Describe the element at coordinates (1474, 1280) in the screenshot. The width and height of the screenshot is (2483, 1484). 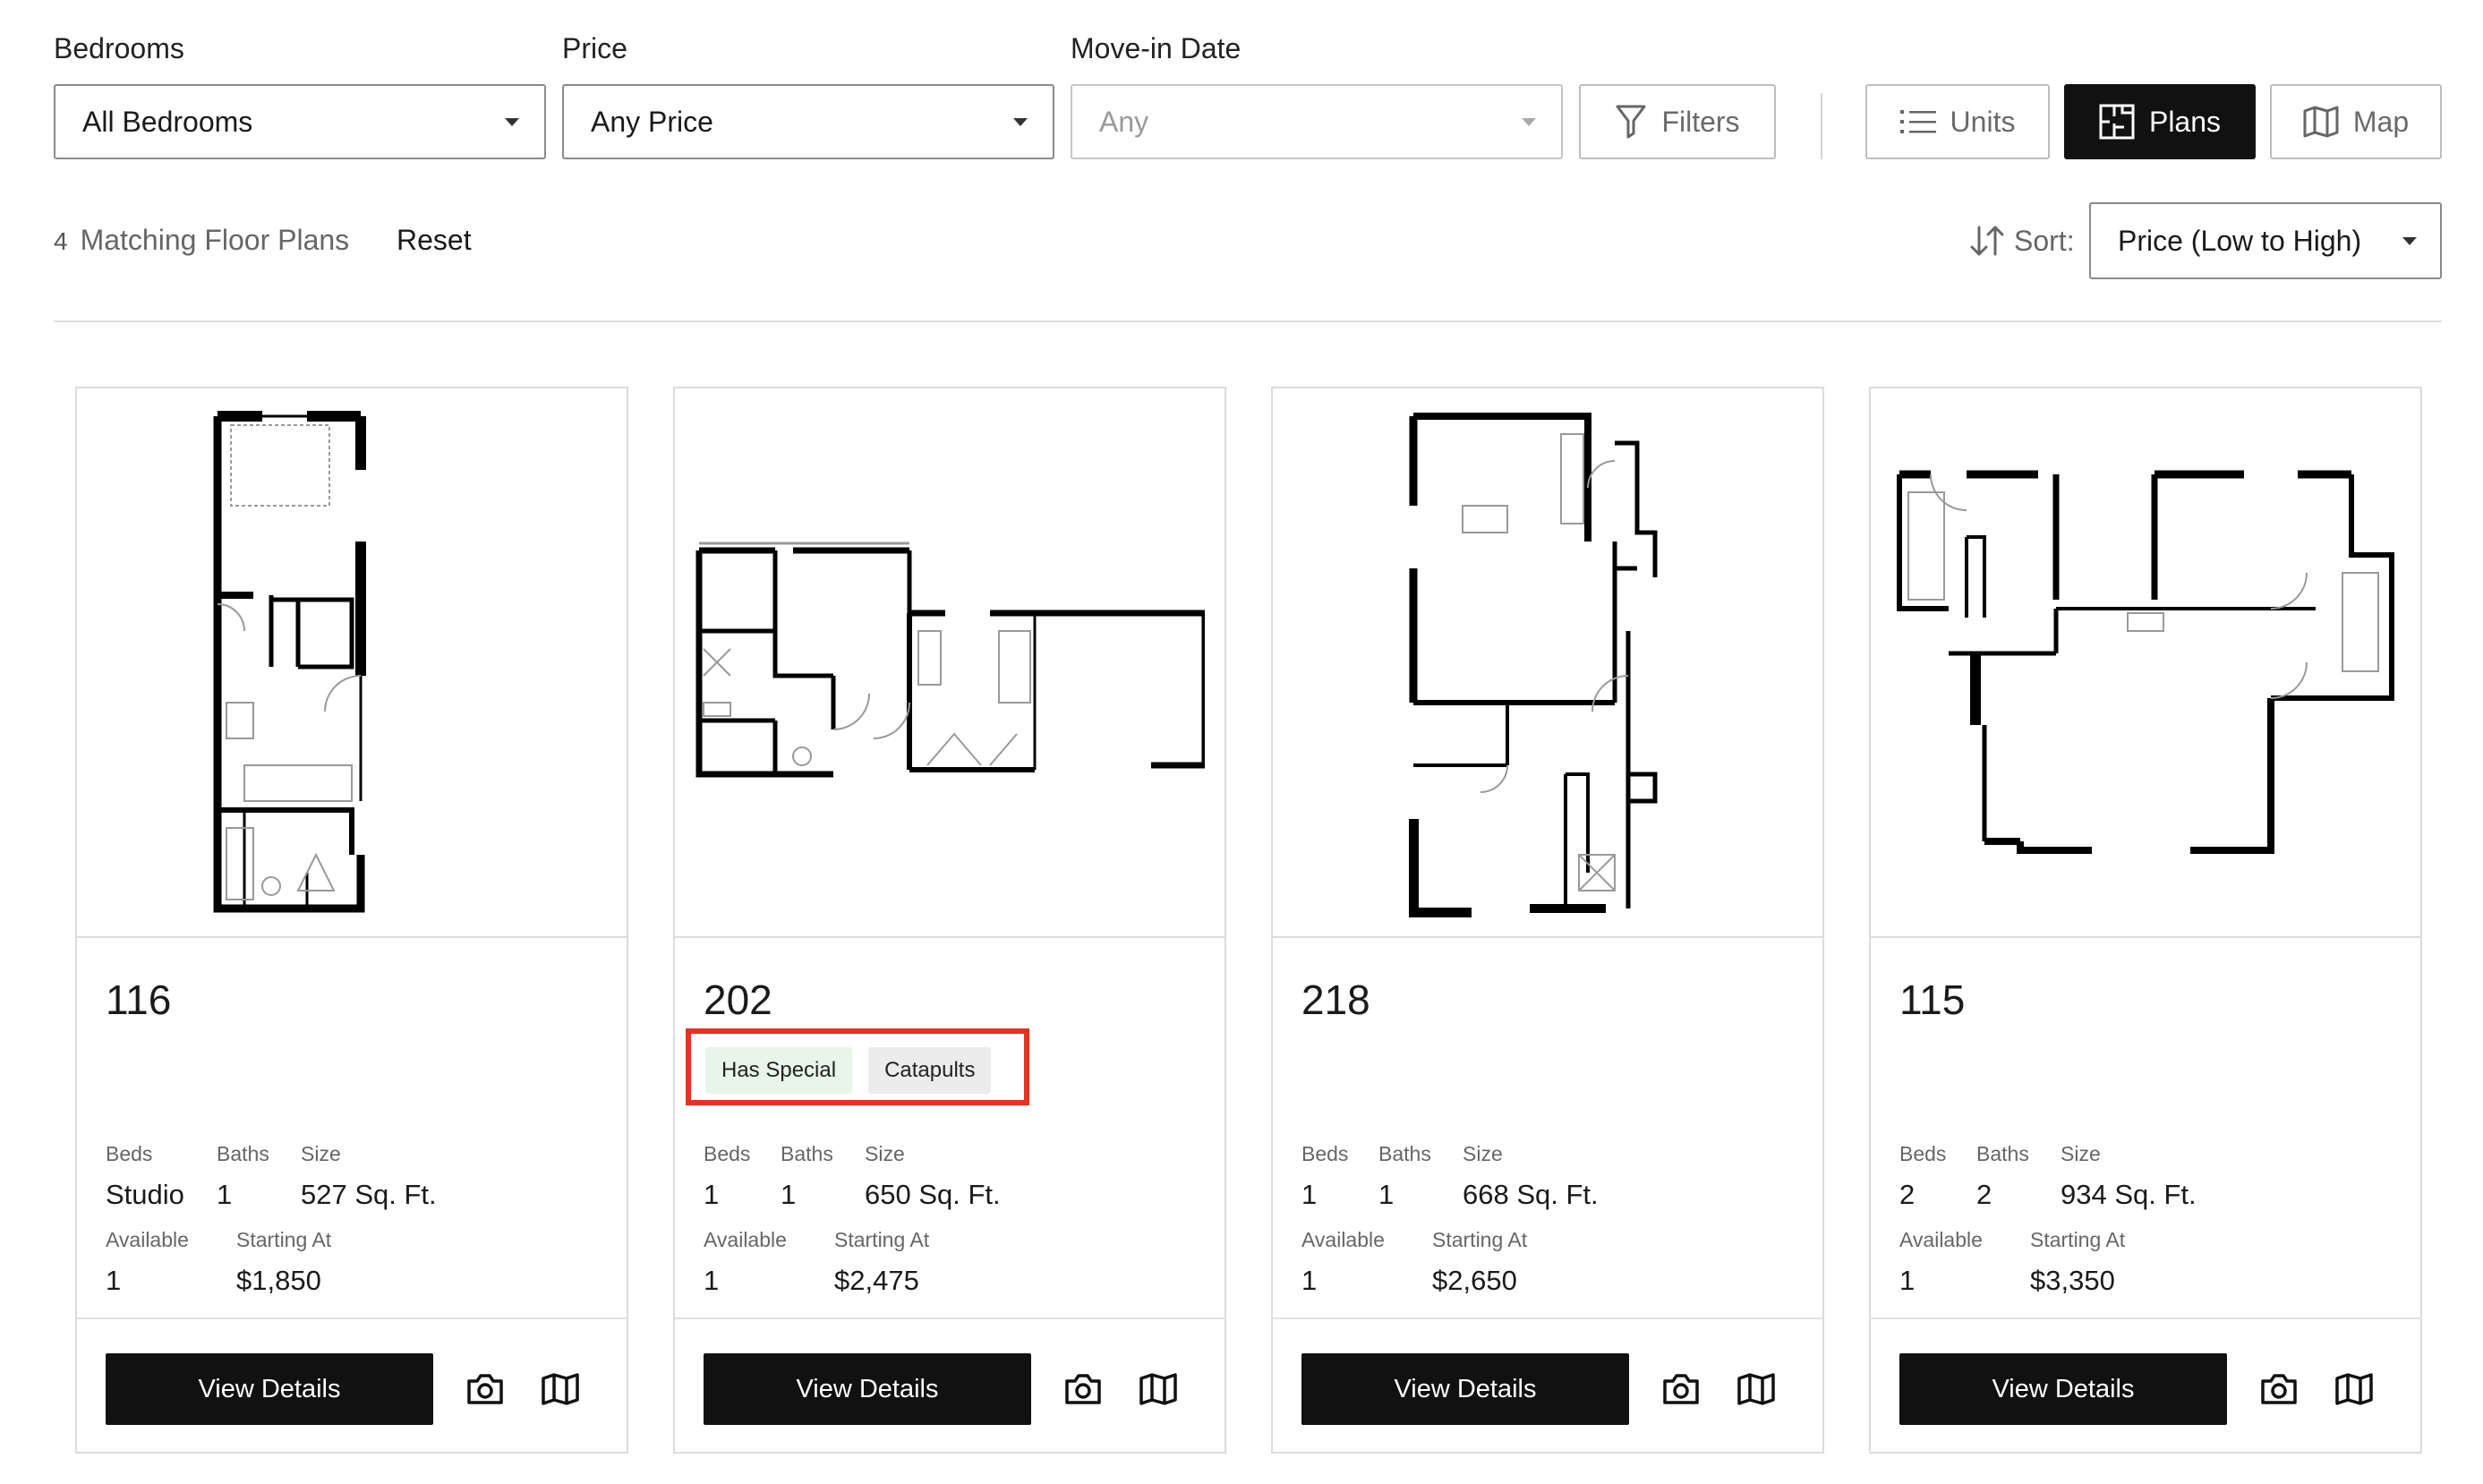
I see `price-value: $2,650` at that location.